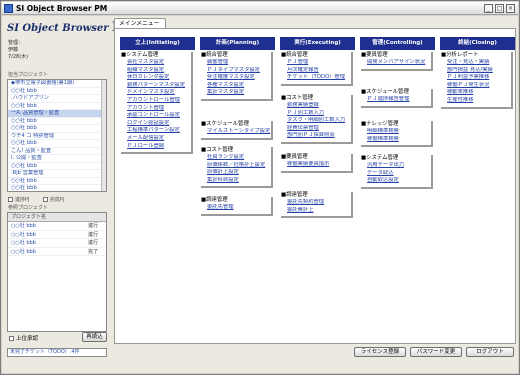  What do you see at coordinates (236, 86) in the screenshot?
I see `menu-link: 各種マスタ設定` at bounding box center [236, 86].